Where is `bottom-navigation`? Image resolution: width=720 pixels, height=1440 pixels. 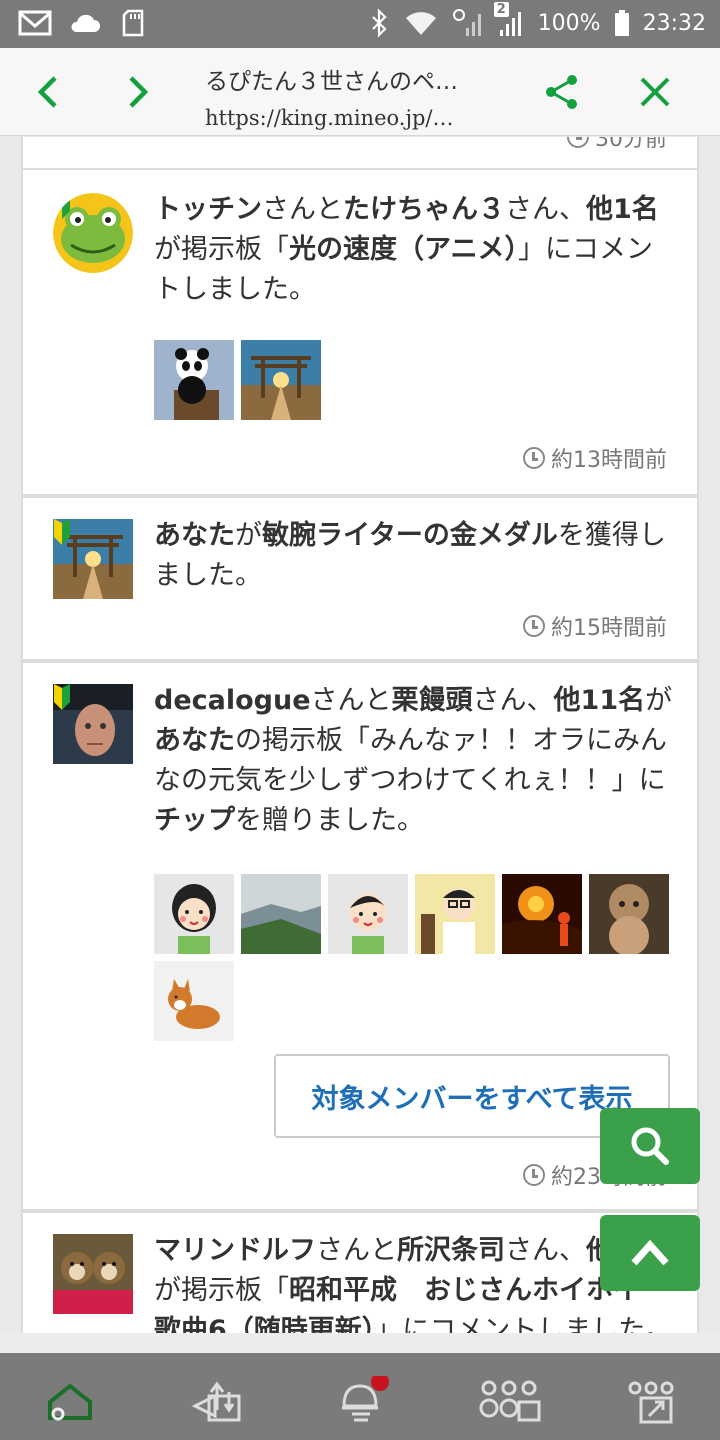 bottom-navigation is located at coordinates (360, 1386).